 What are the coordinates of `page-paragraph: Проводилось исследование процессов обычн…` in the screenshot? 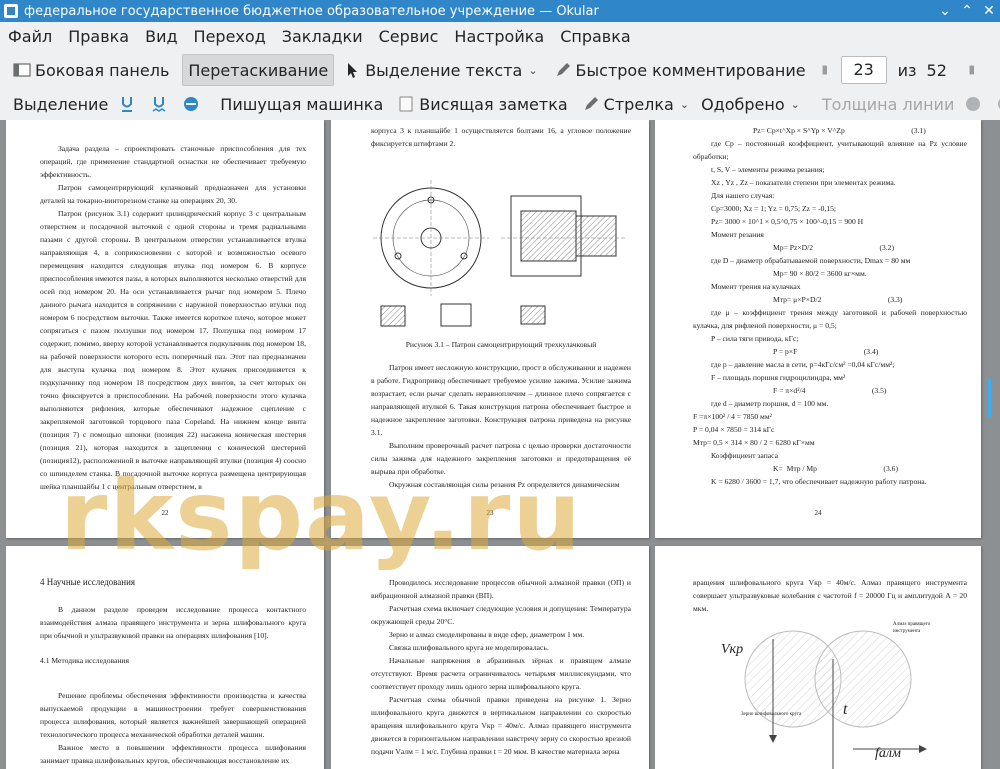 It's located at (501, 589).